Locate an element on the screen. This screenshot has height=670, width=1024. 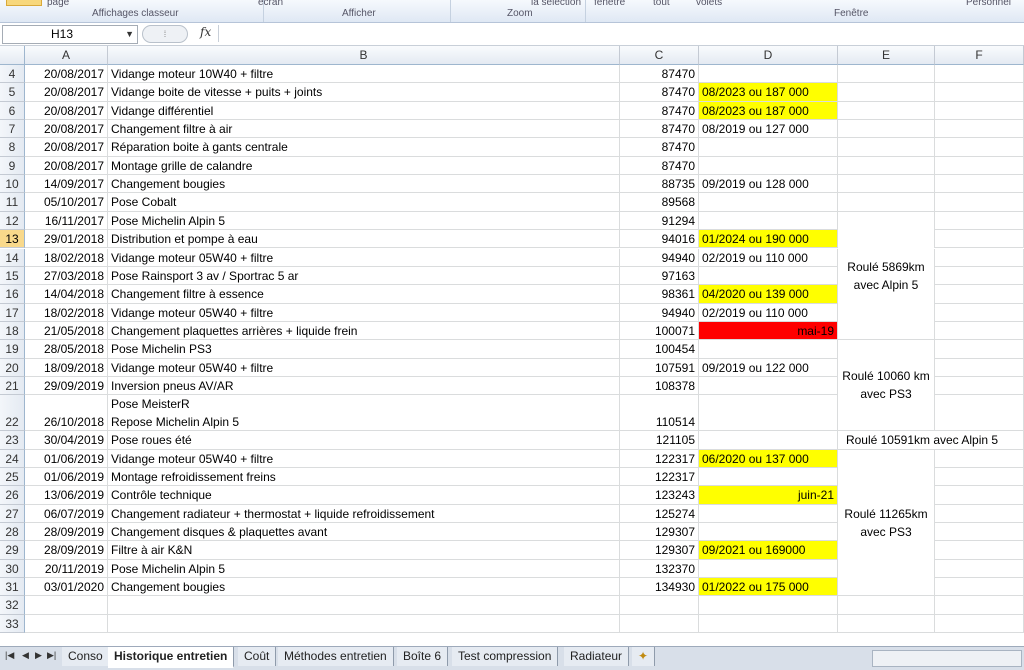
ribbon-top-selection: la sélection is located at coordinates (556, 4).